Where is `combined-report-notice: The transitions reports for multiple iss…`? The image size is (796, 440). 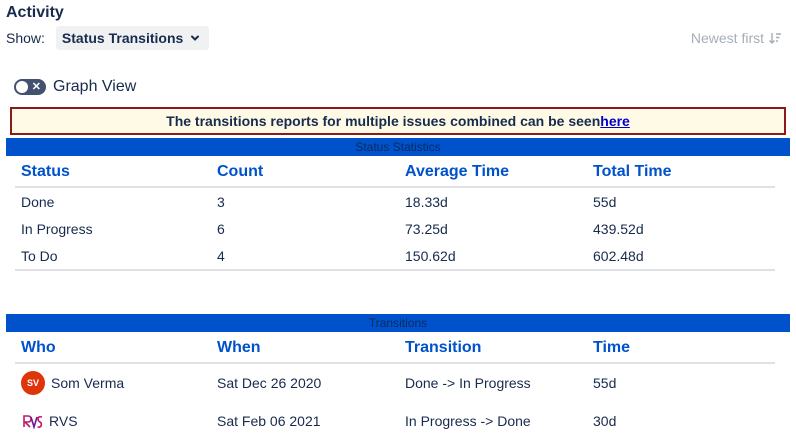 combined-report-notice: The transitions reports for multiple iss… is located at coordinates (398, 121).